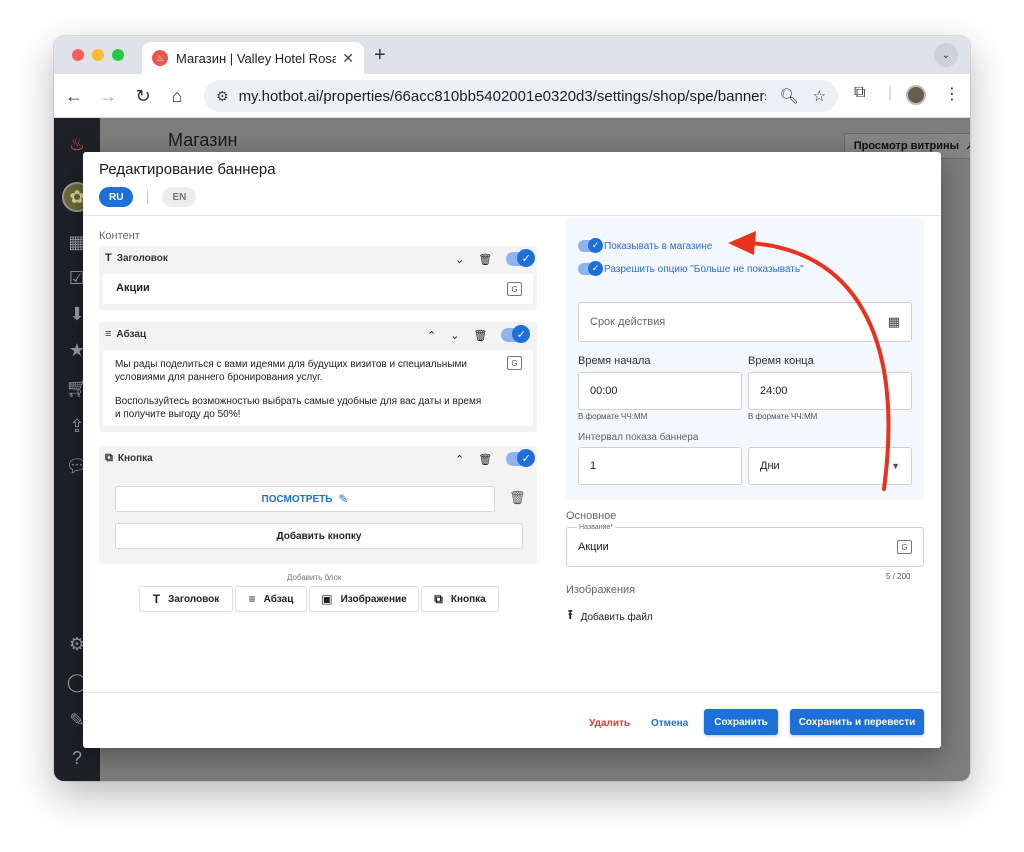 This screenshot has height=852, width=1024. I want to click on annotation-arrow-head, so click(742, 243).